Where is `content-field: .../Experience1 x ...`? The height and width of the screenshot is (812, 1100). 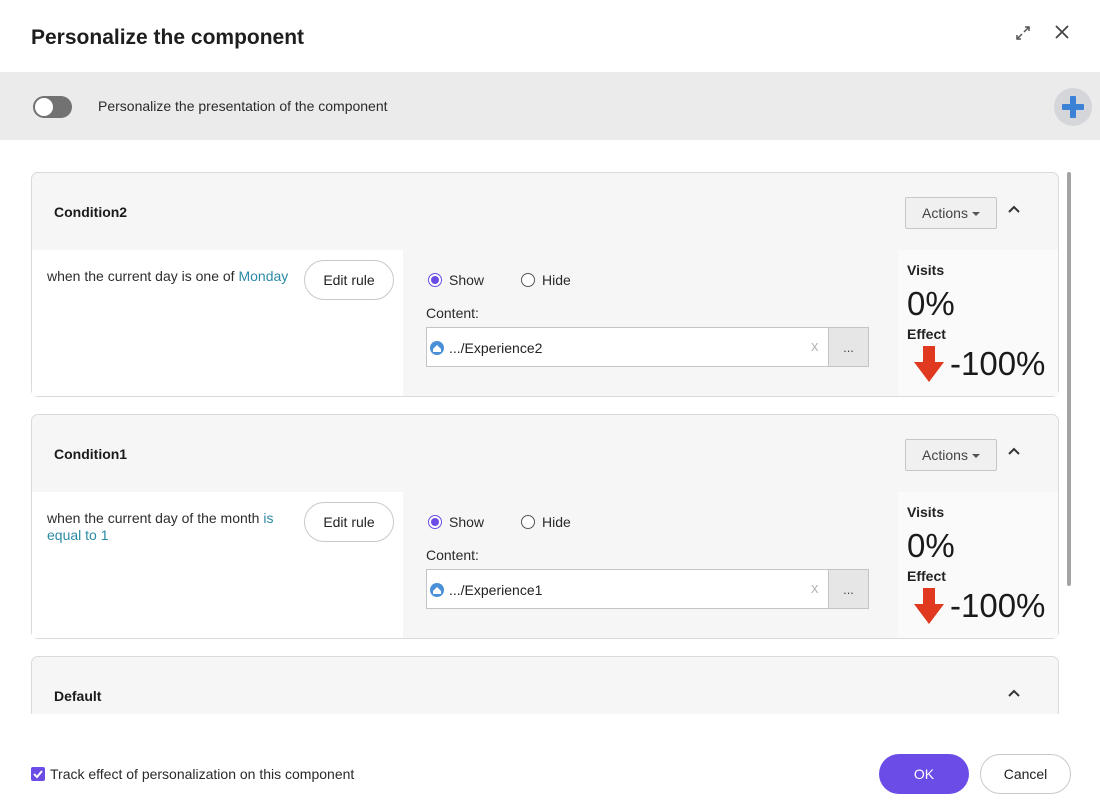 content-field: .../Experience1 x ... is located at coordinates (647, 589).